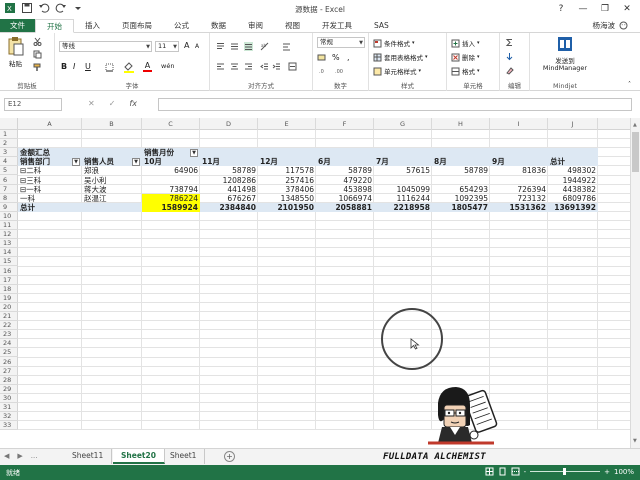 This screenshot has height=480, width=640. I want to click on pivot-value-cell: 378406, so click(287, 189).